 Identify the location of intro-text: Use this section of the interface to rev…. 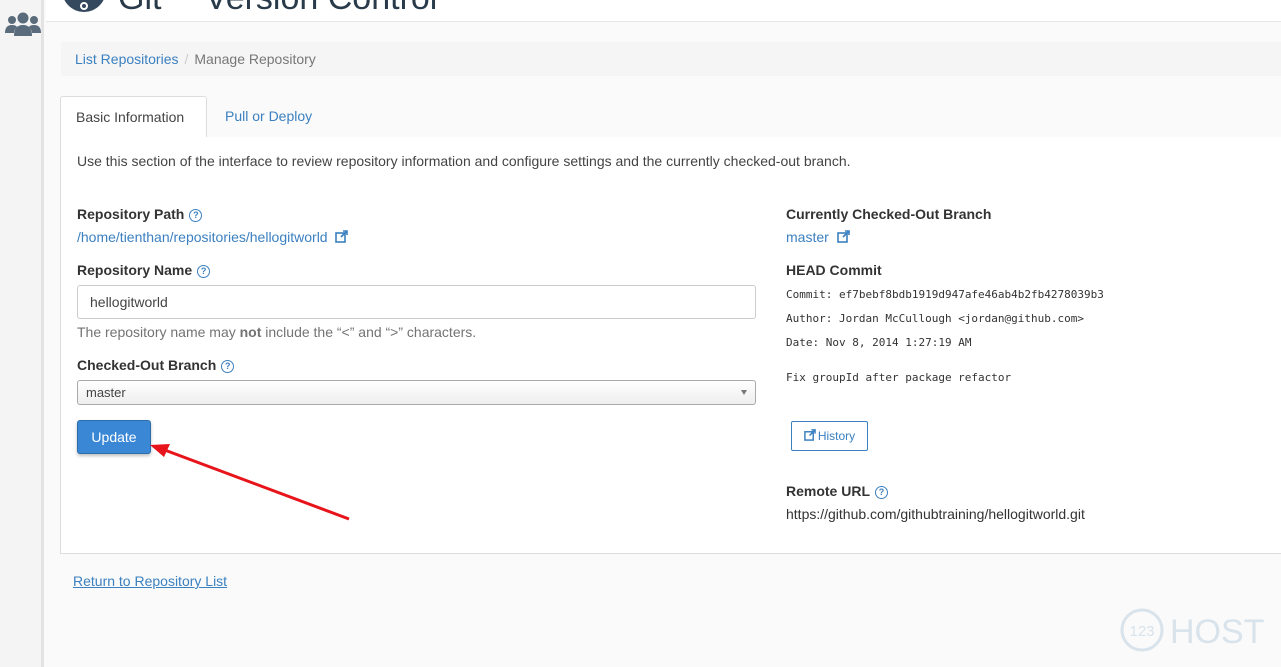
(464, 161).